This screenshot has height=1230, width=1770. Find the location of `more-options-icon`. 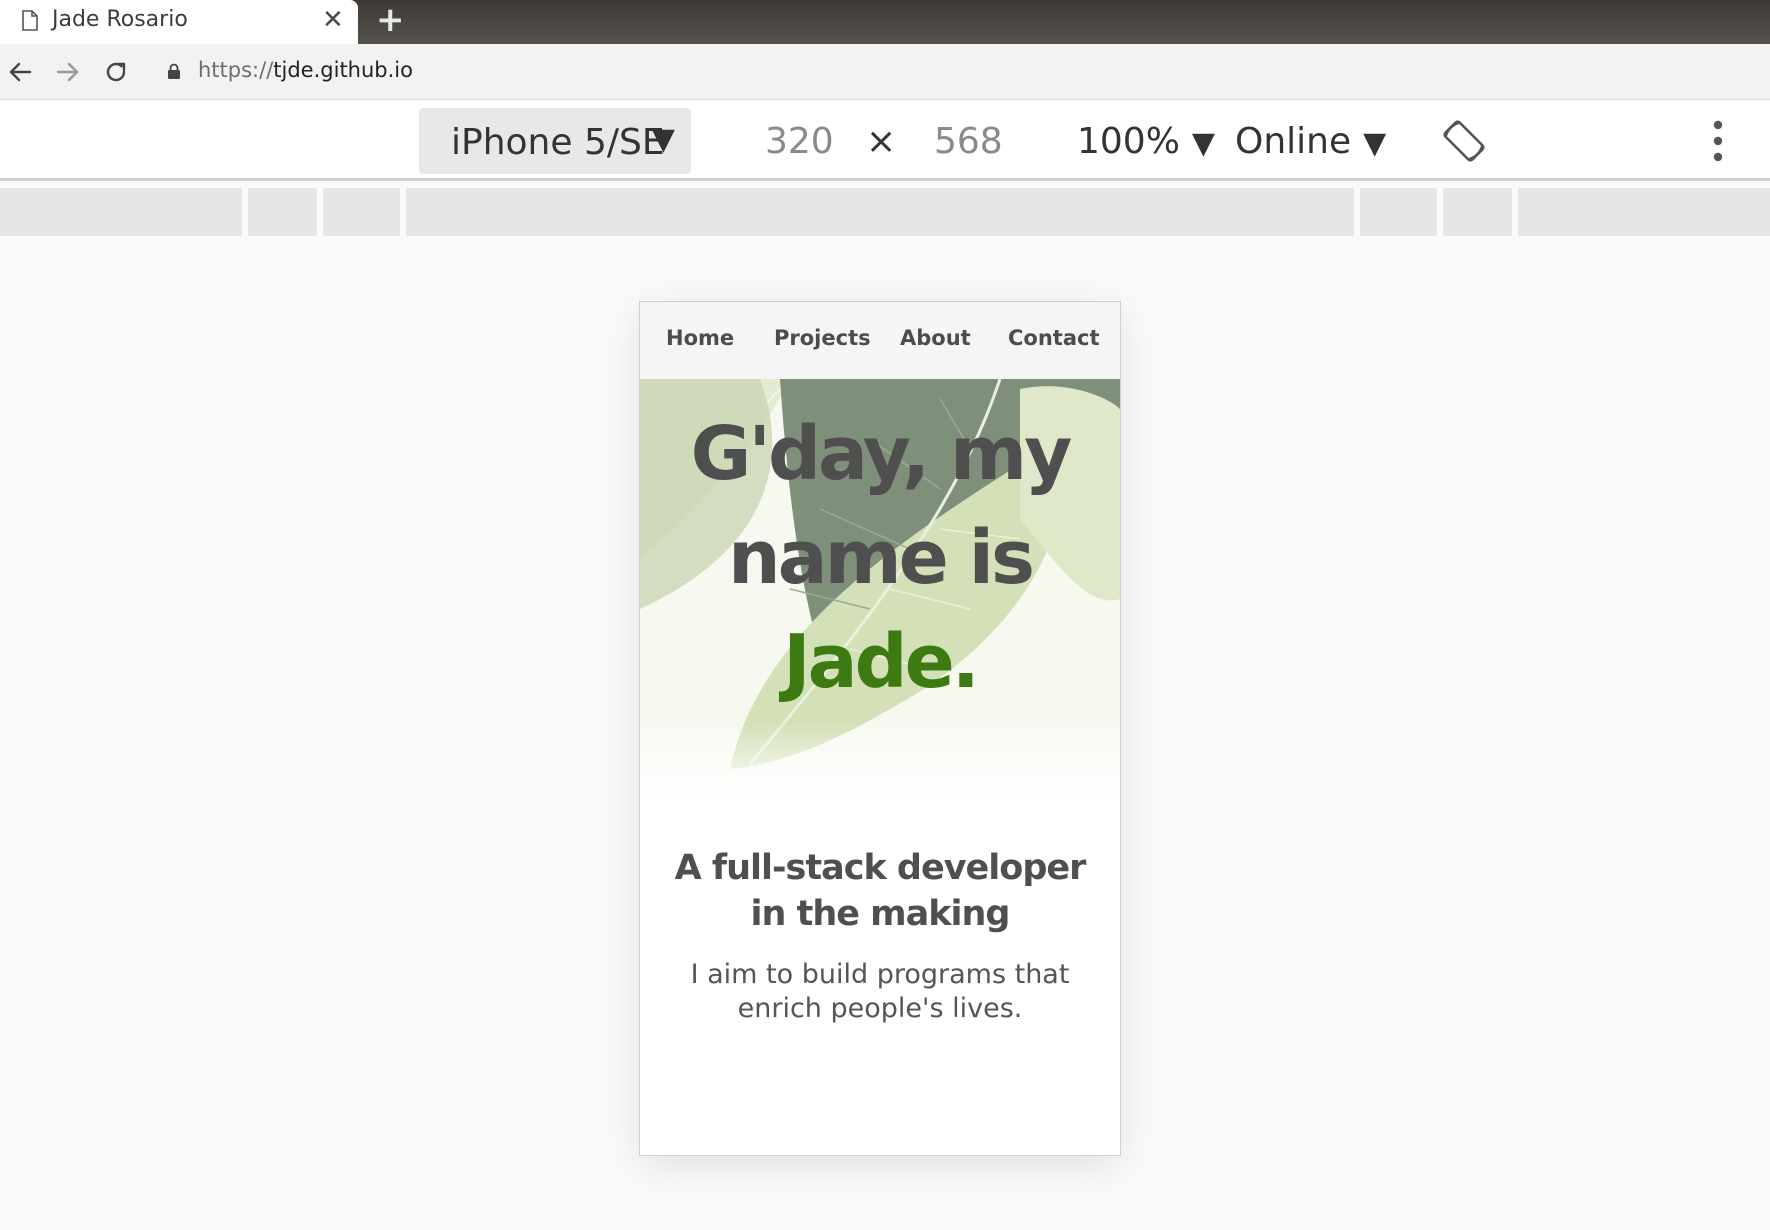

more-options-icon is located at coordinates (1718, 141).